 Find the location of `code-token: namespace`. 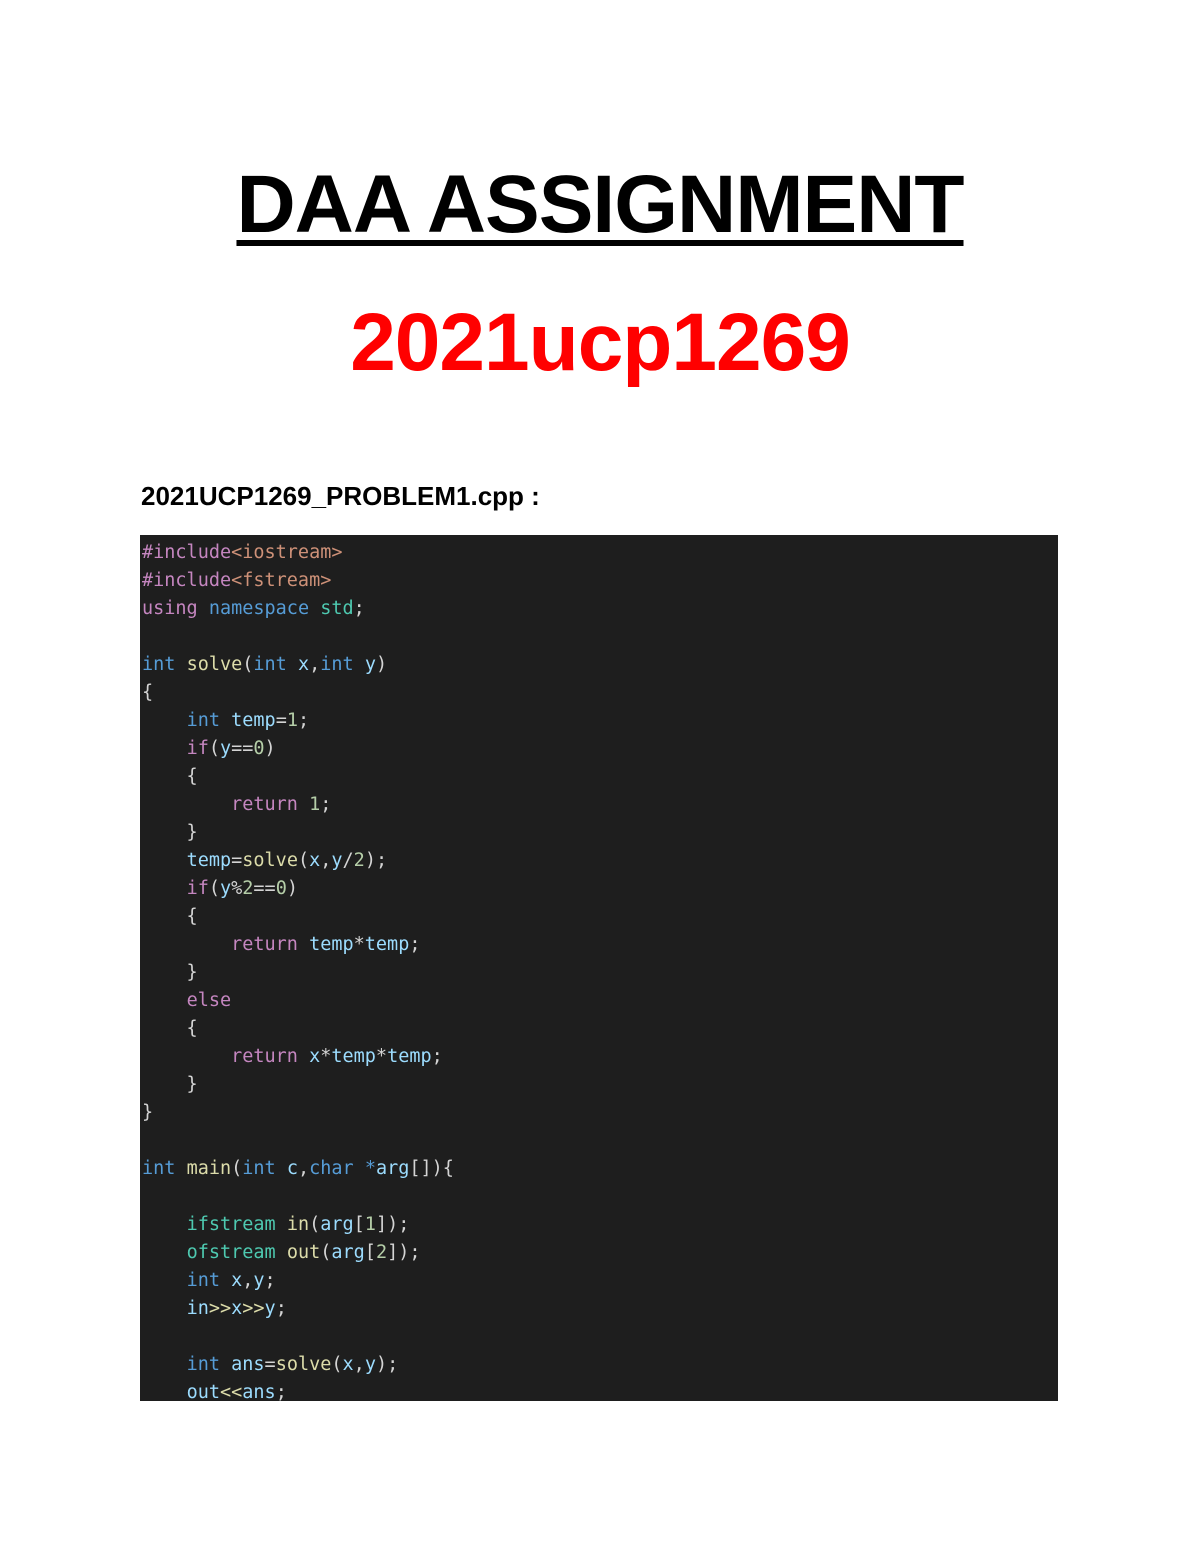

code-token: namespace is located at coordinates (259, 608).